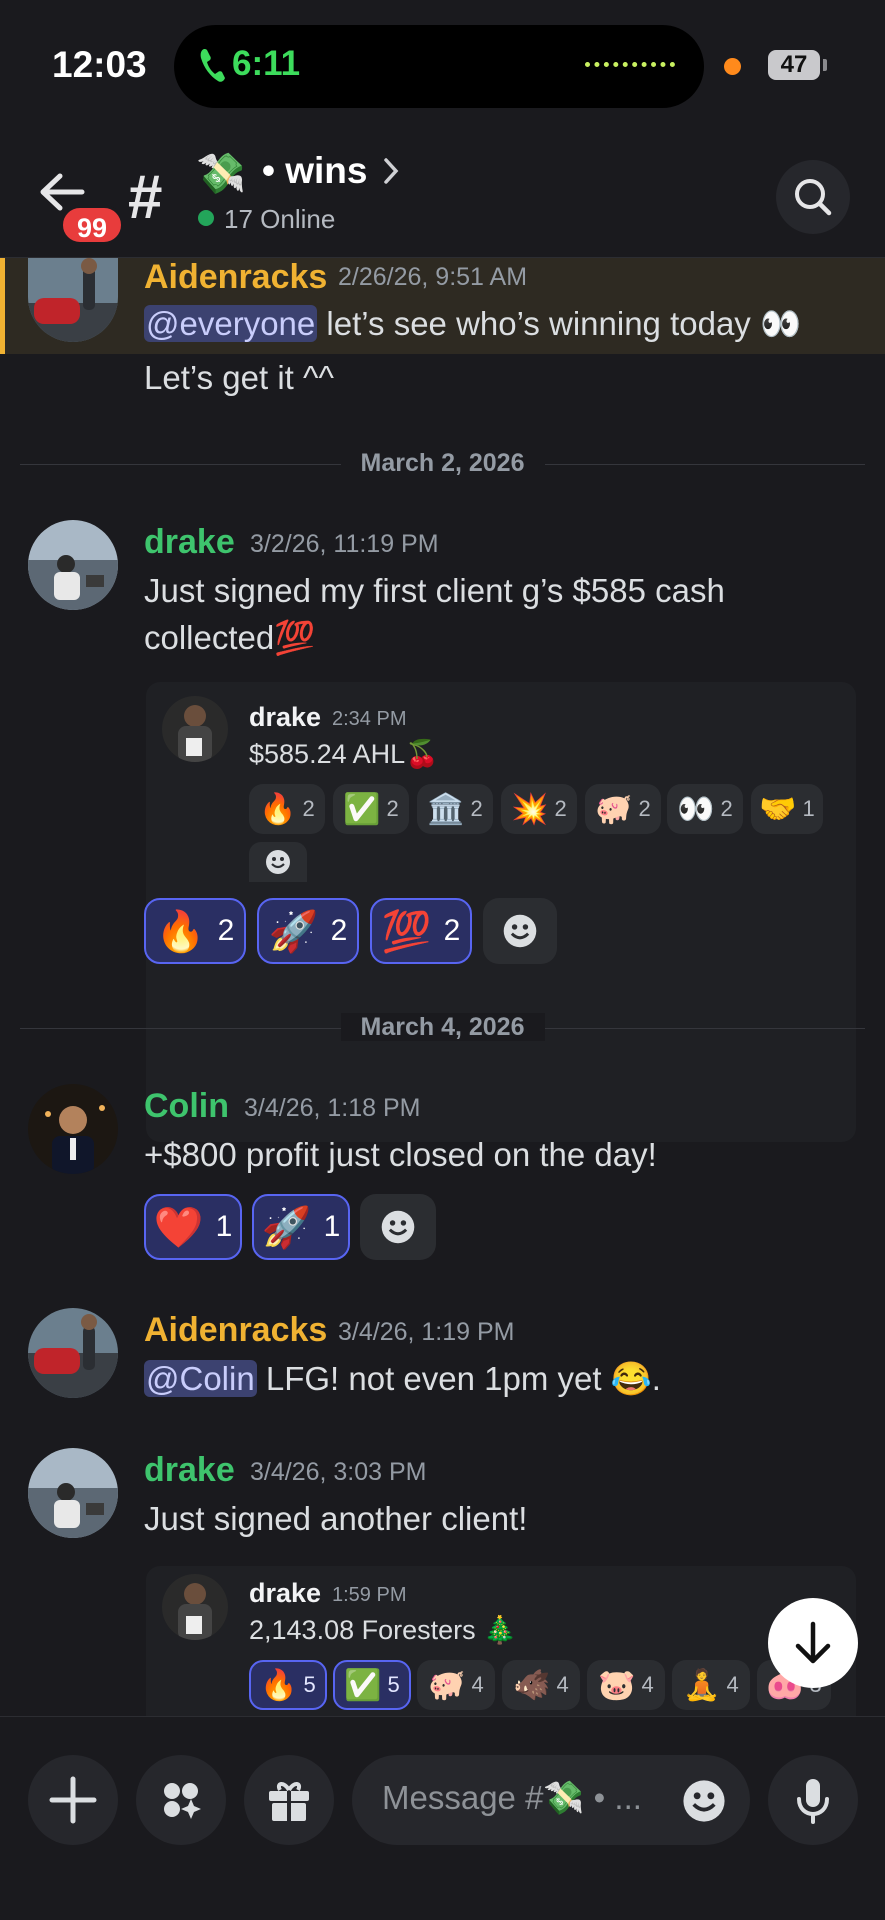 This screenshot has height=1920, width=885. Describe the element at coordinates (426, 1332) in the screenshot. I see `message-timestamp: 3/4/26, 1:19 PM` at that location.